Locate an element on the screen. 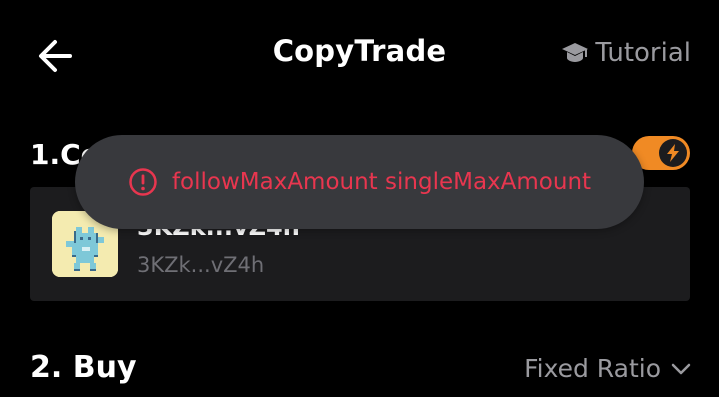  trader-address: 3KZk...vZ4h is located at coordinates (201, 265).